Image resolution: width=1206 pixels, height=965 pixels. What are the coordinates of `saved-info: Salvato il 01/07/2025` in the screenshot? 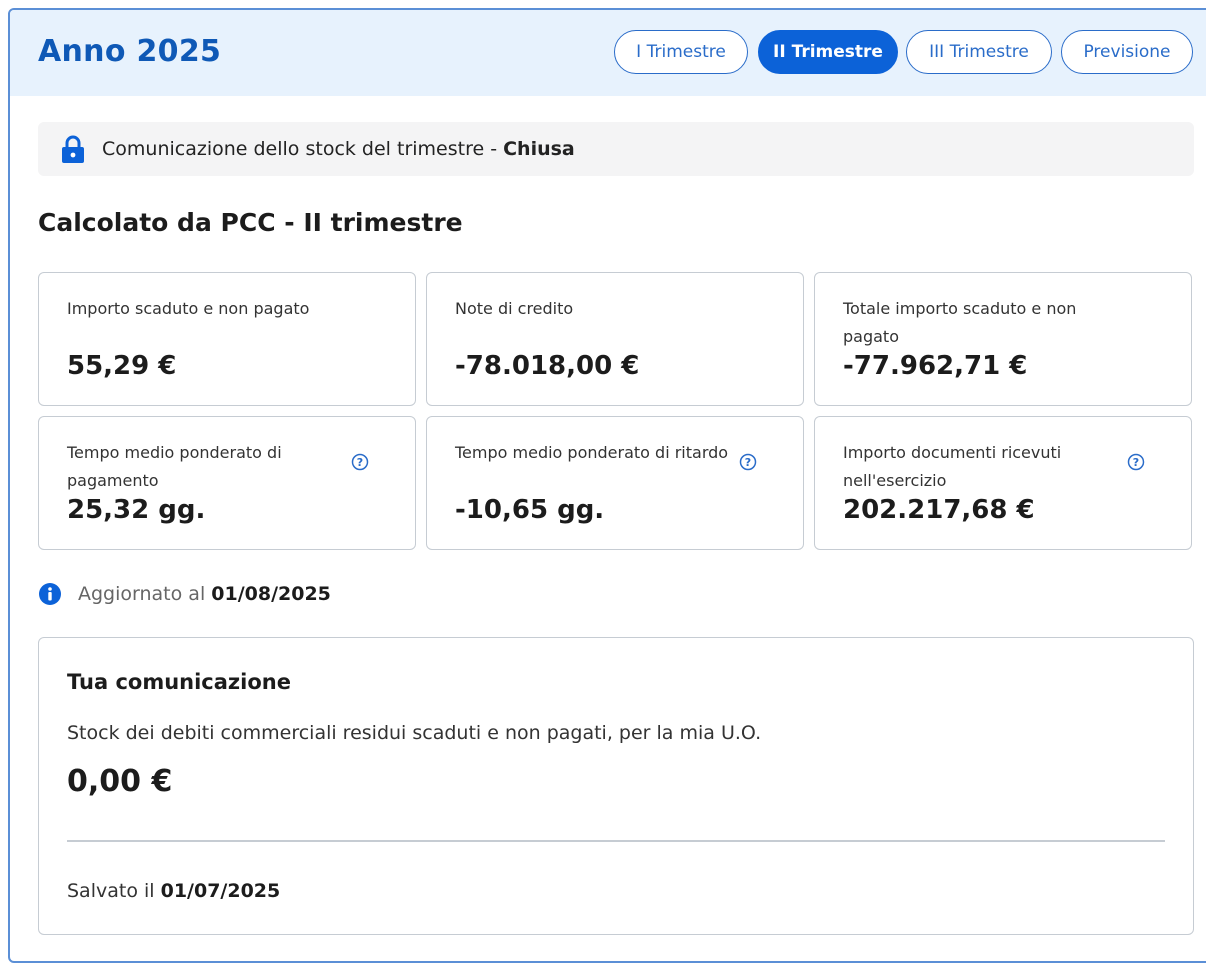 It's located at (173, 891).